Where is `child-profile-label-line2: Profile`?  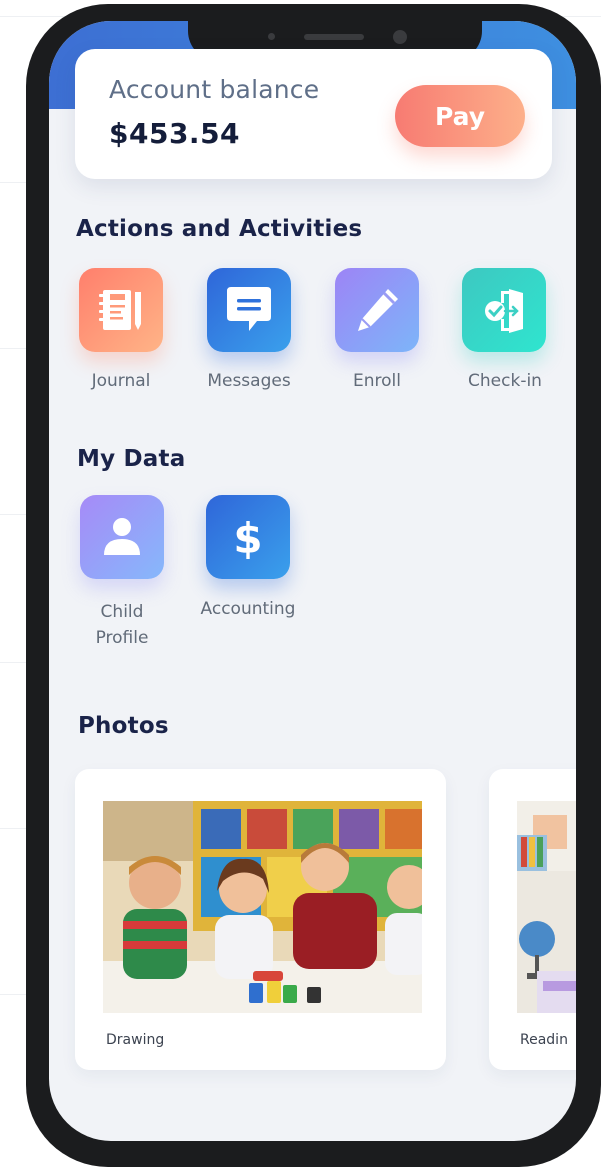
child-profile-label-line2: Profile is located at coordinates (122, 638).